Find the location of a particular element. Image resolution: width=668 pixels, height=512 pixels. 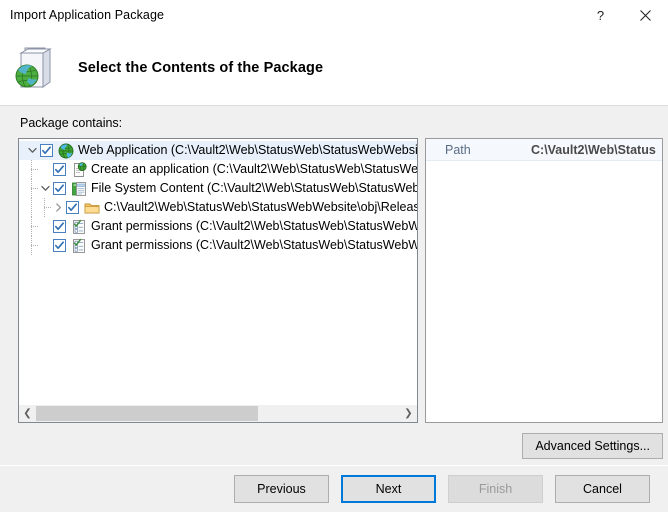

folder-icon is located at coordinates (91, 208).